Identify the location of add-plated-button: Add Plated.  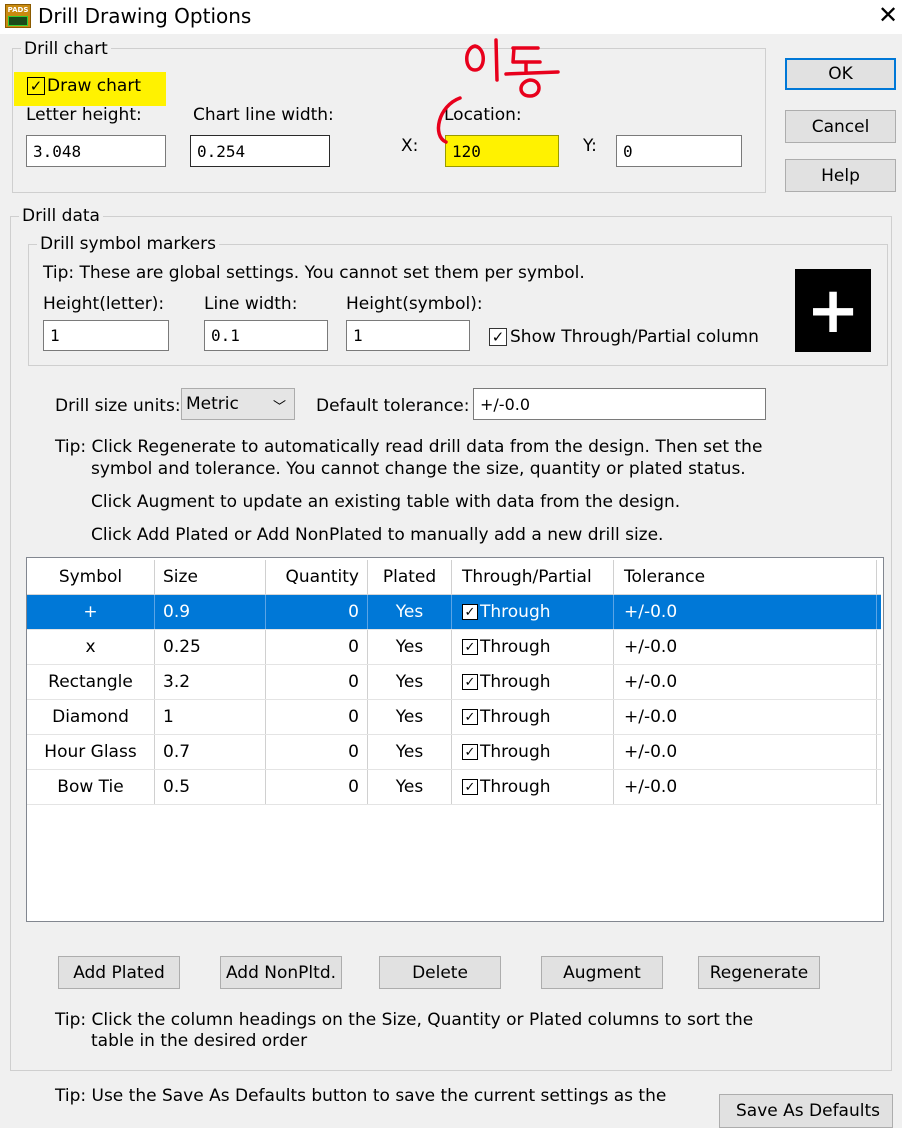
(119, 972).